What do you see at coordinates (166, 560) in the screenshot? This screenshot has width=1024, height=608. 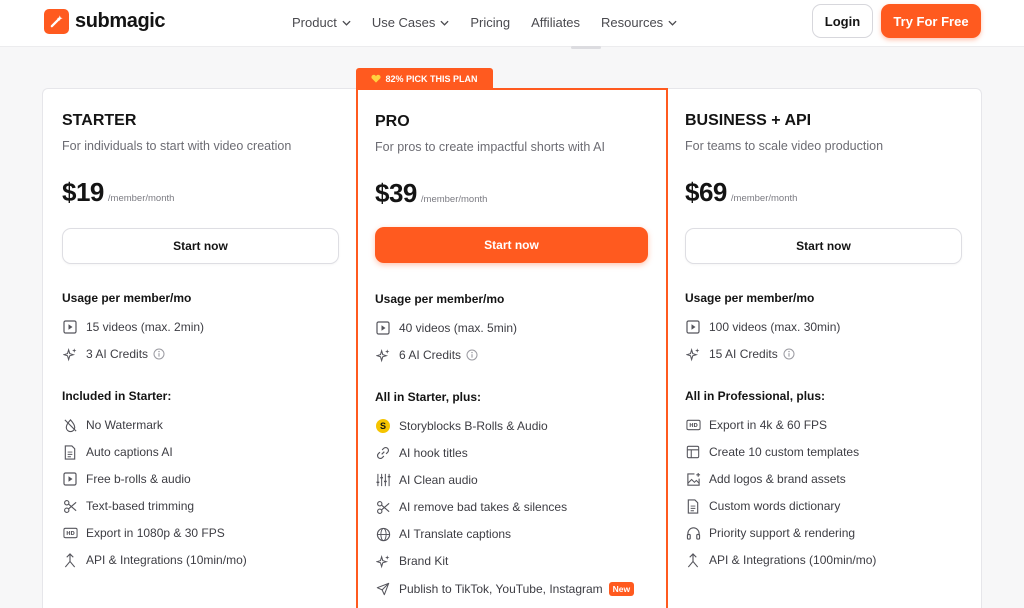 I see `feature-text: API & Integrations (10min/mo)` at bounding box center [166, 560].